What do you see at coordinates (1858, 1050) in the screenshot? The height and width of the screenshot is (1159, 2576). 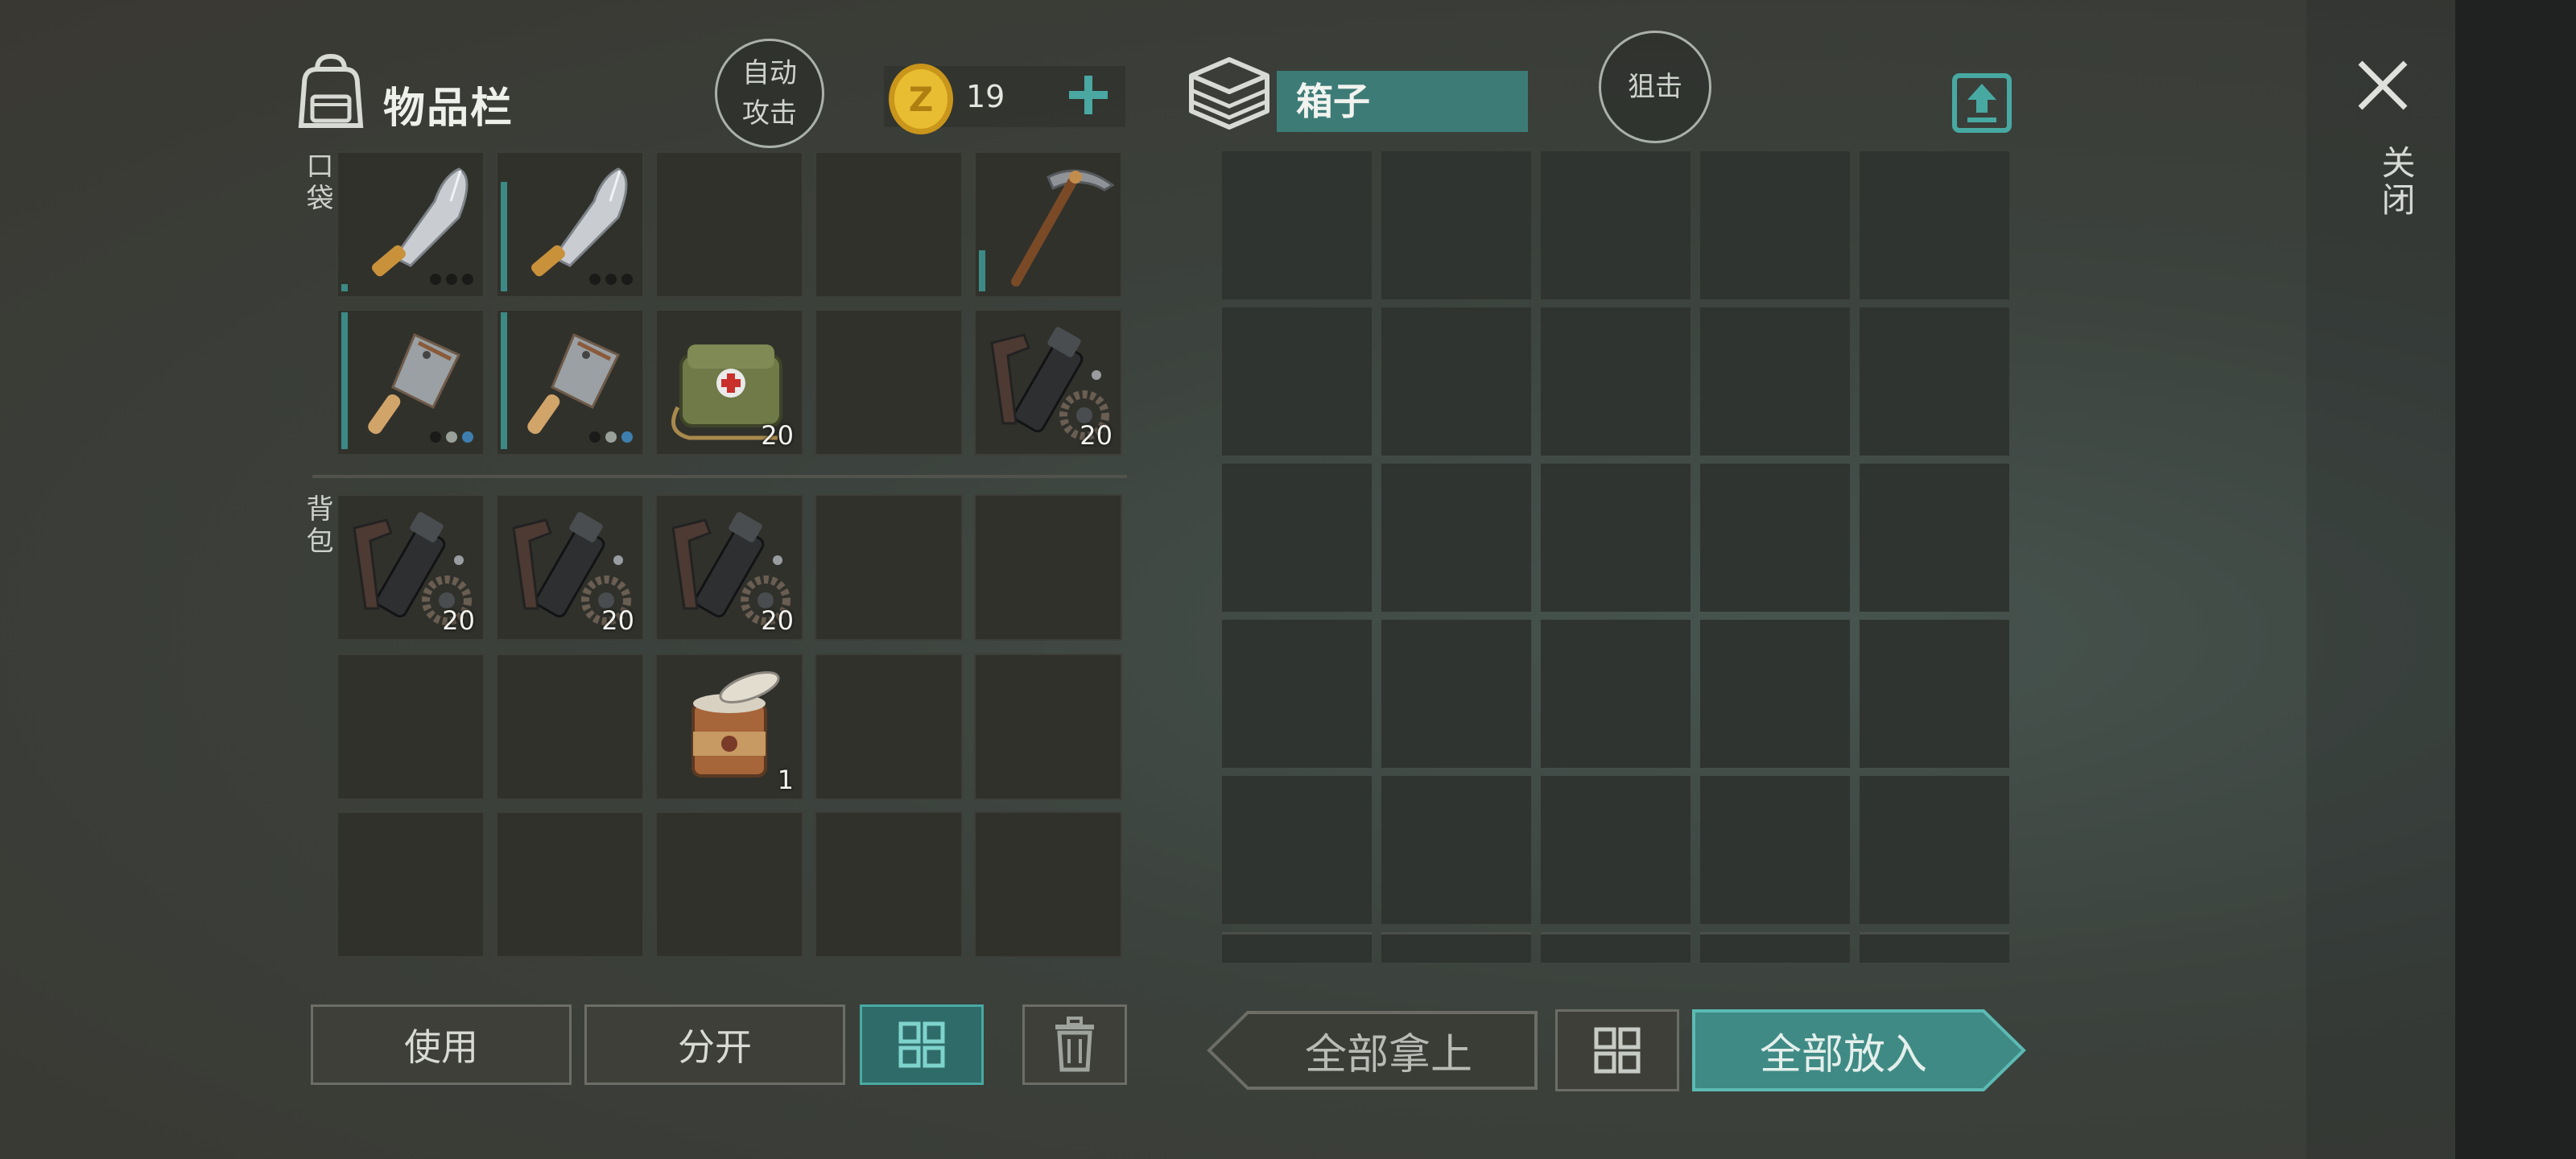 I see `put-all-button: 全部放入` at bounding box center [1858, 1050].